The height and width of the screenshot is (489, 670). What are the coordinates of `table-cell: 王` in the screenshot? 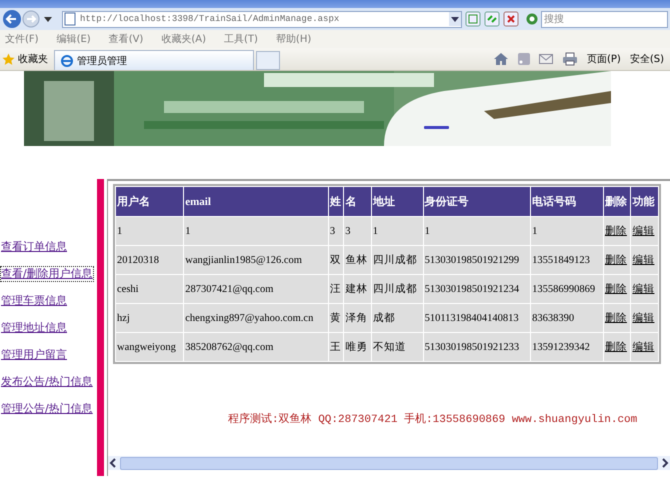 It's located at (335, 347).